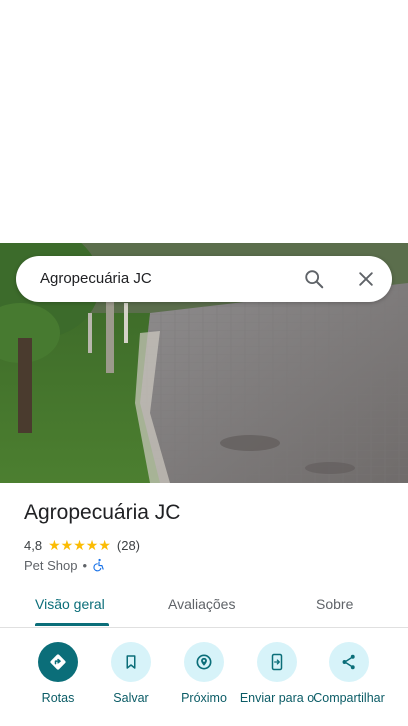 This screenshot has height=726, width=408. Describe the element at coordinates (51, 565) in the screenshot. I see `place-category: Pet Shop` at that location.